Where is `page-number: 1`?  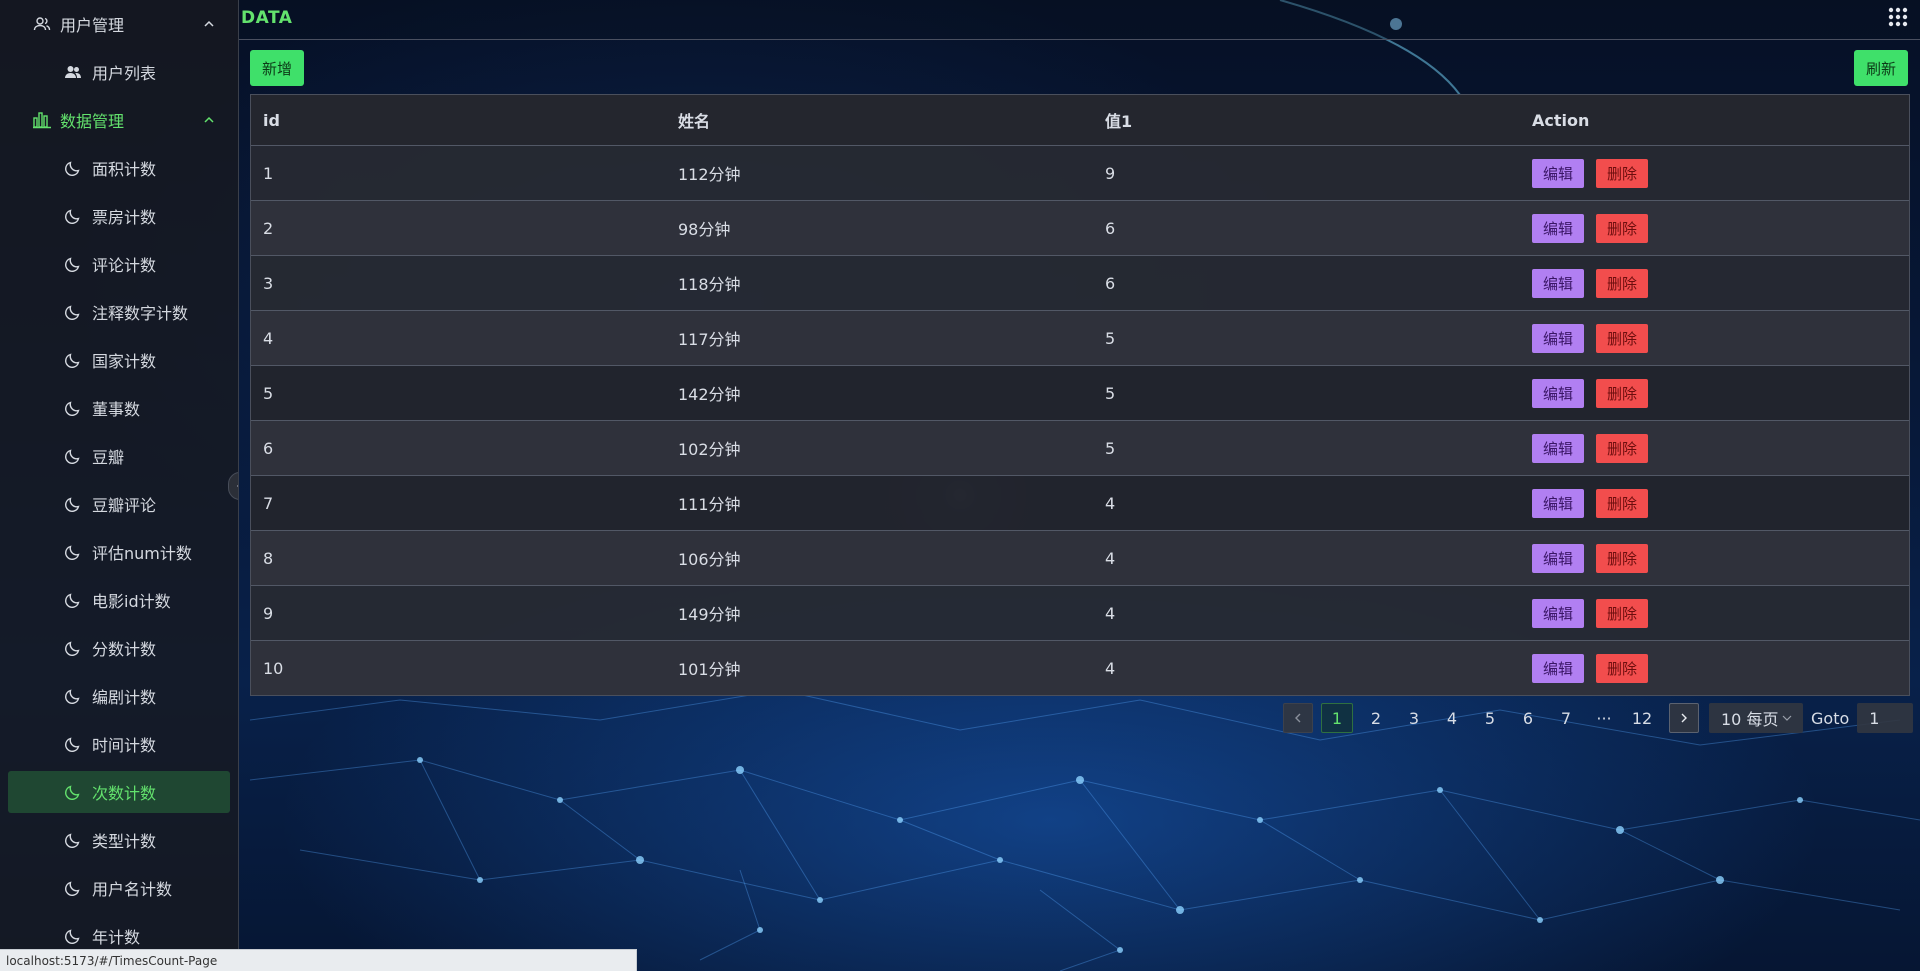 page-number: 1 is located at coordinates (1337, 718).